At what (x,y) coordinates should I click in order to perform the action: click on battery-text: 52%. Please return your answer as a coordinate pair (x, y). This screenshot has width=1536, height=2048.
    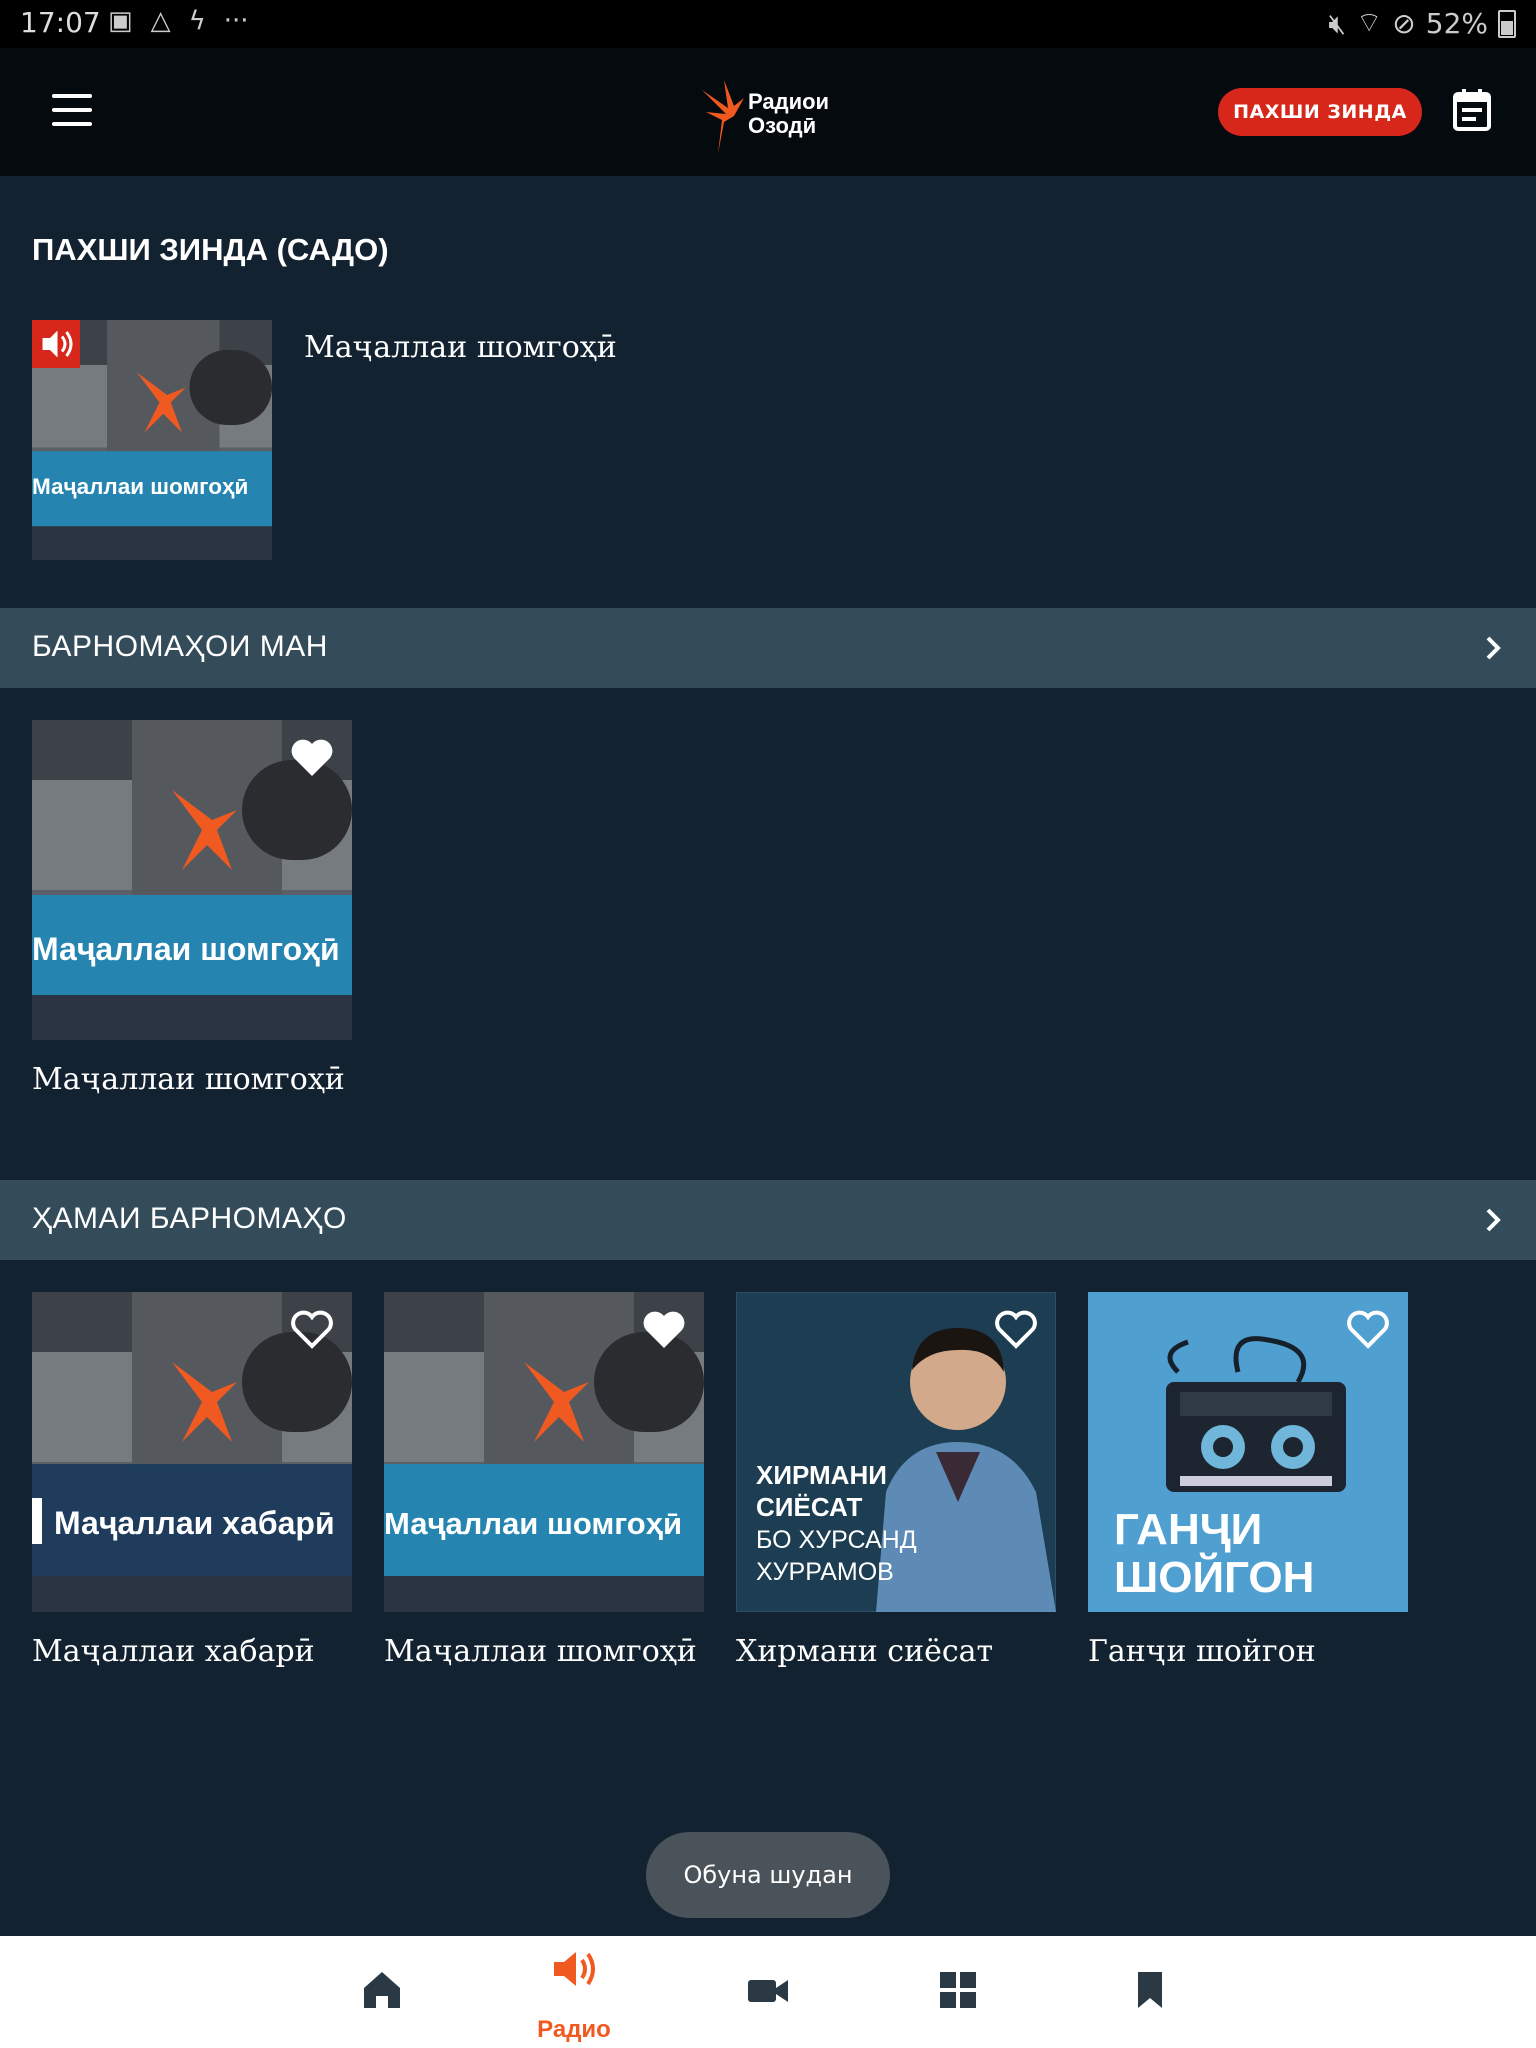
    Looking at the image, I should click on (1456, 23).